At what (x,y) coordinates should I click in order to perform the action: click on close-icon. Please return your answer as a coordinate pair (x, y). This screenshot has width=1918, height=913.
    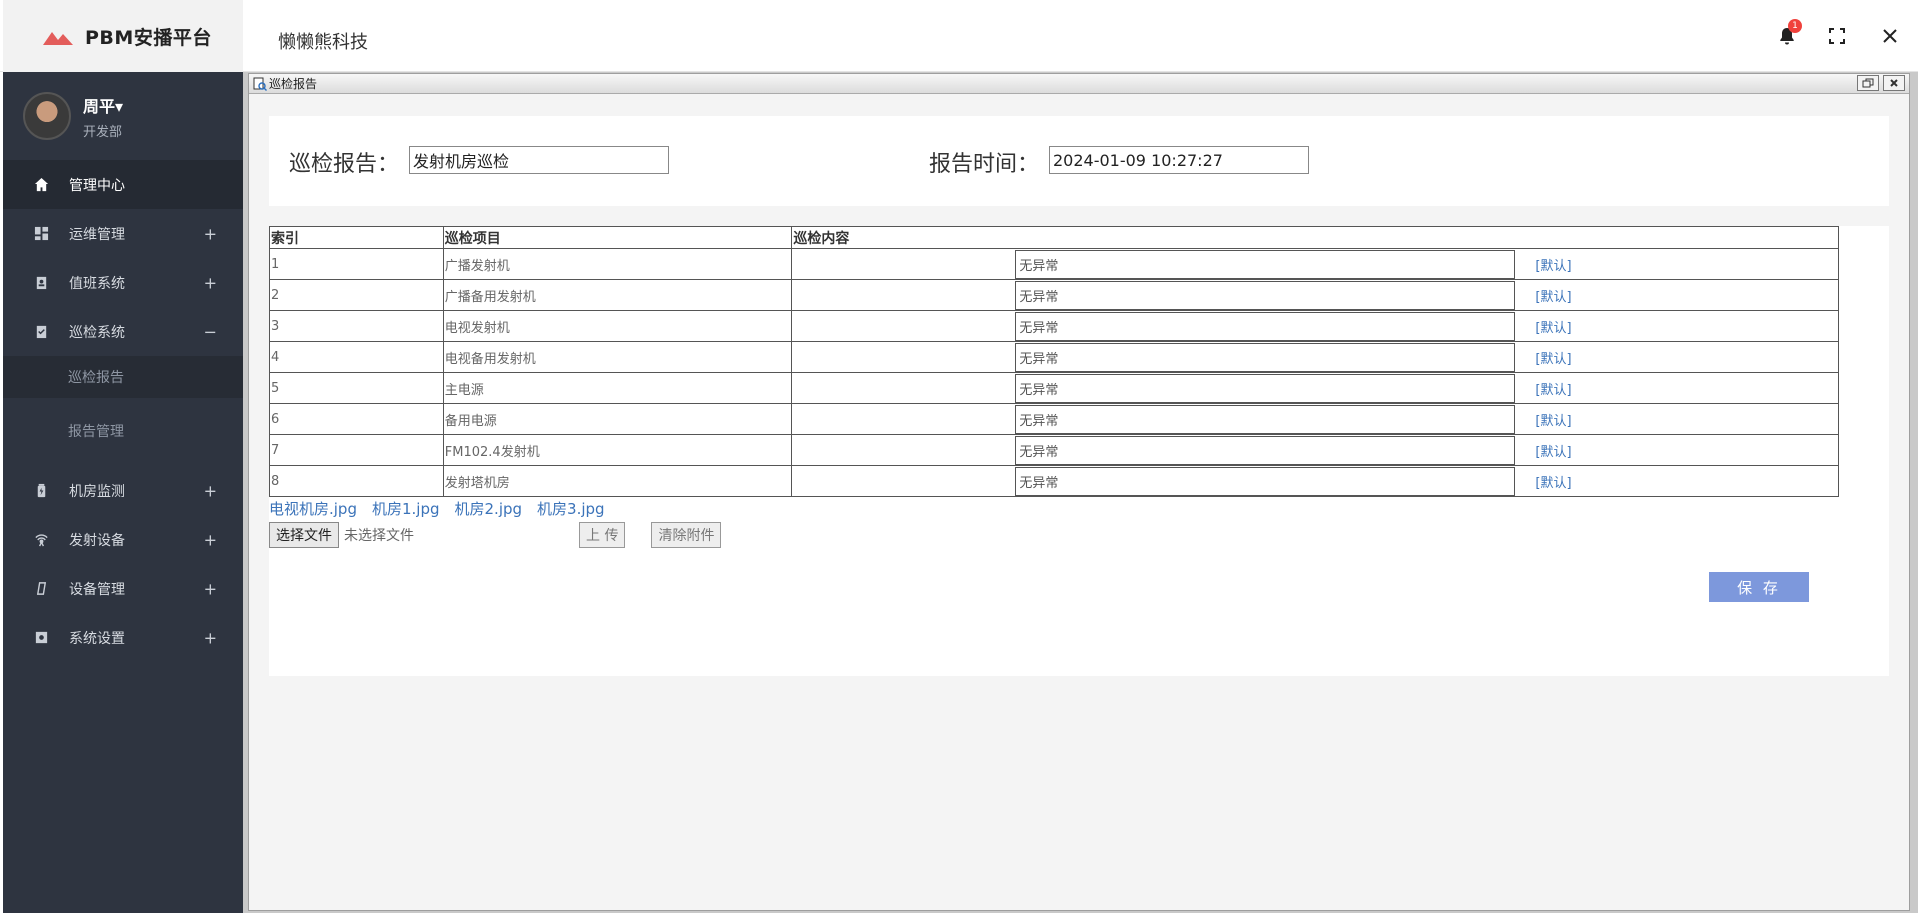
    Looking at the image, I should click on (1894, 83).